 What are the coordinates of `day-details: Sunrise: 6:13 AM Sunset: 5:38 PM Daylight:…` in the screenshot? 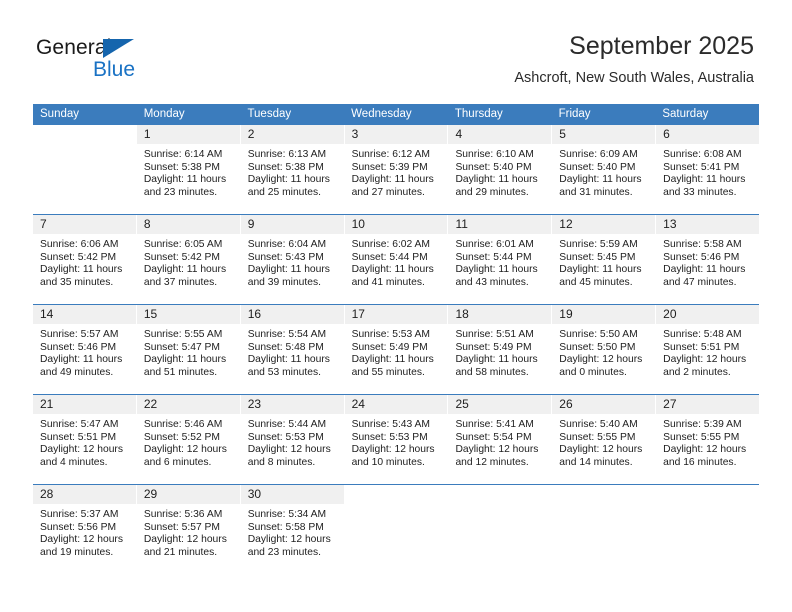 It's located at (292, 172).